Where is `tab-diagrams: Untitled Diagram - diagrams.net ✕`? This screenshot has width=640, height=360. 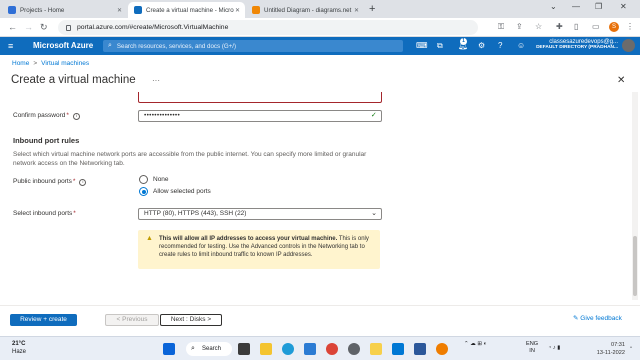
tab-diagrams: Untitled Diagram - diagrams.net ✕ is located at coordinates (305, 10).